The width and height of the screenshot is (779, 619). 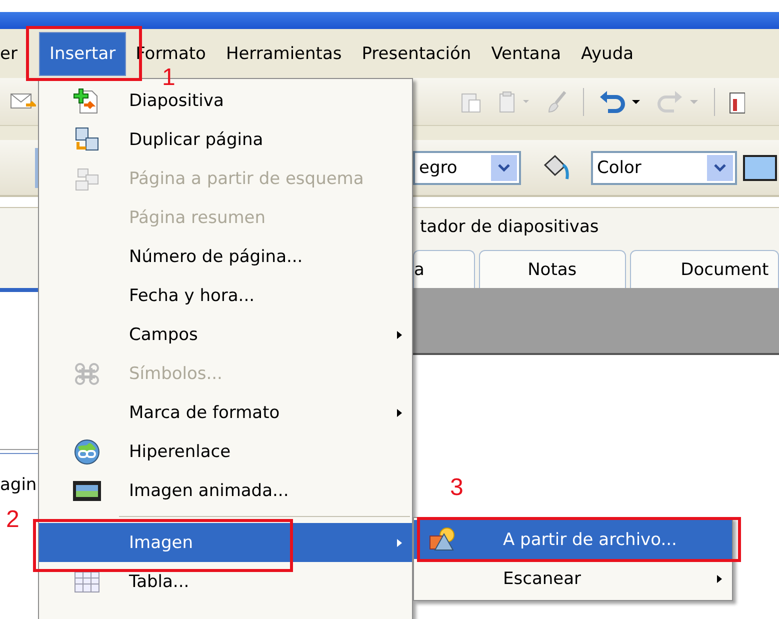 What do you see at coordinates (509, 227) in the screenshot?
I see `panel-title: tador de diapositivas` at bounding box center [509, 227].